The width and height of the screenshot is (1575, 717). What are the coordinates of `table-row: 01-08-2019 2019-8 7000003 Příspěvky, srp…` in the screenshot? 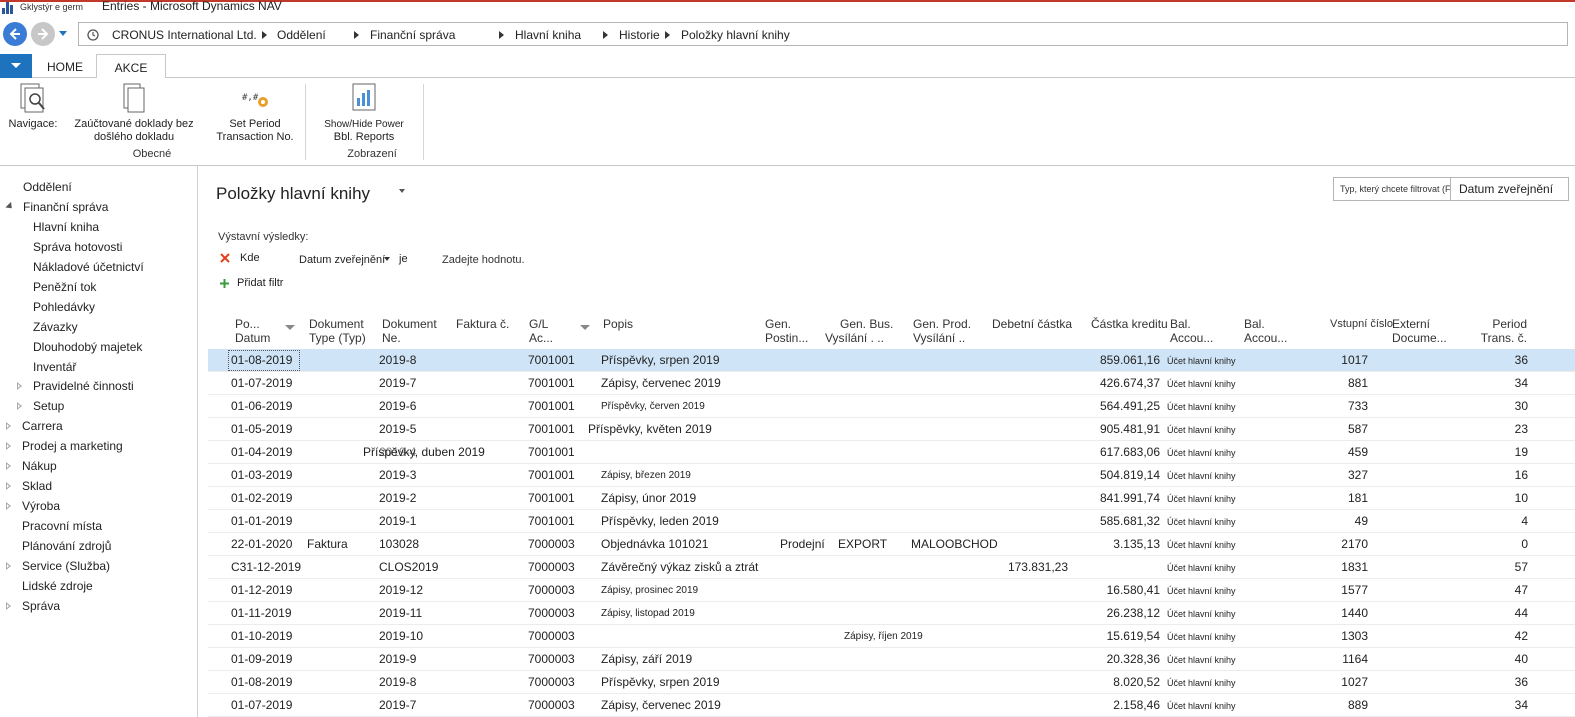 It's located at (891, 682).